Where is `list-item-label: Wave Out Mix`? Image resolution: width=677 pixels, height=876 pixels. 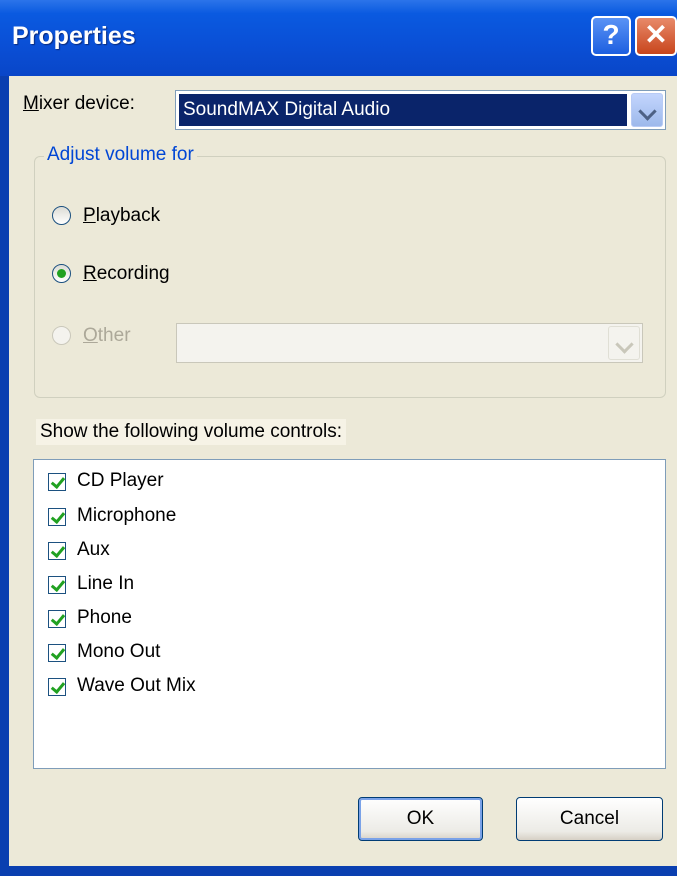 list-item-label: Wave Out Mix is located at coordinates (136, 685).